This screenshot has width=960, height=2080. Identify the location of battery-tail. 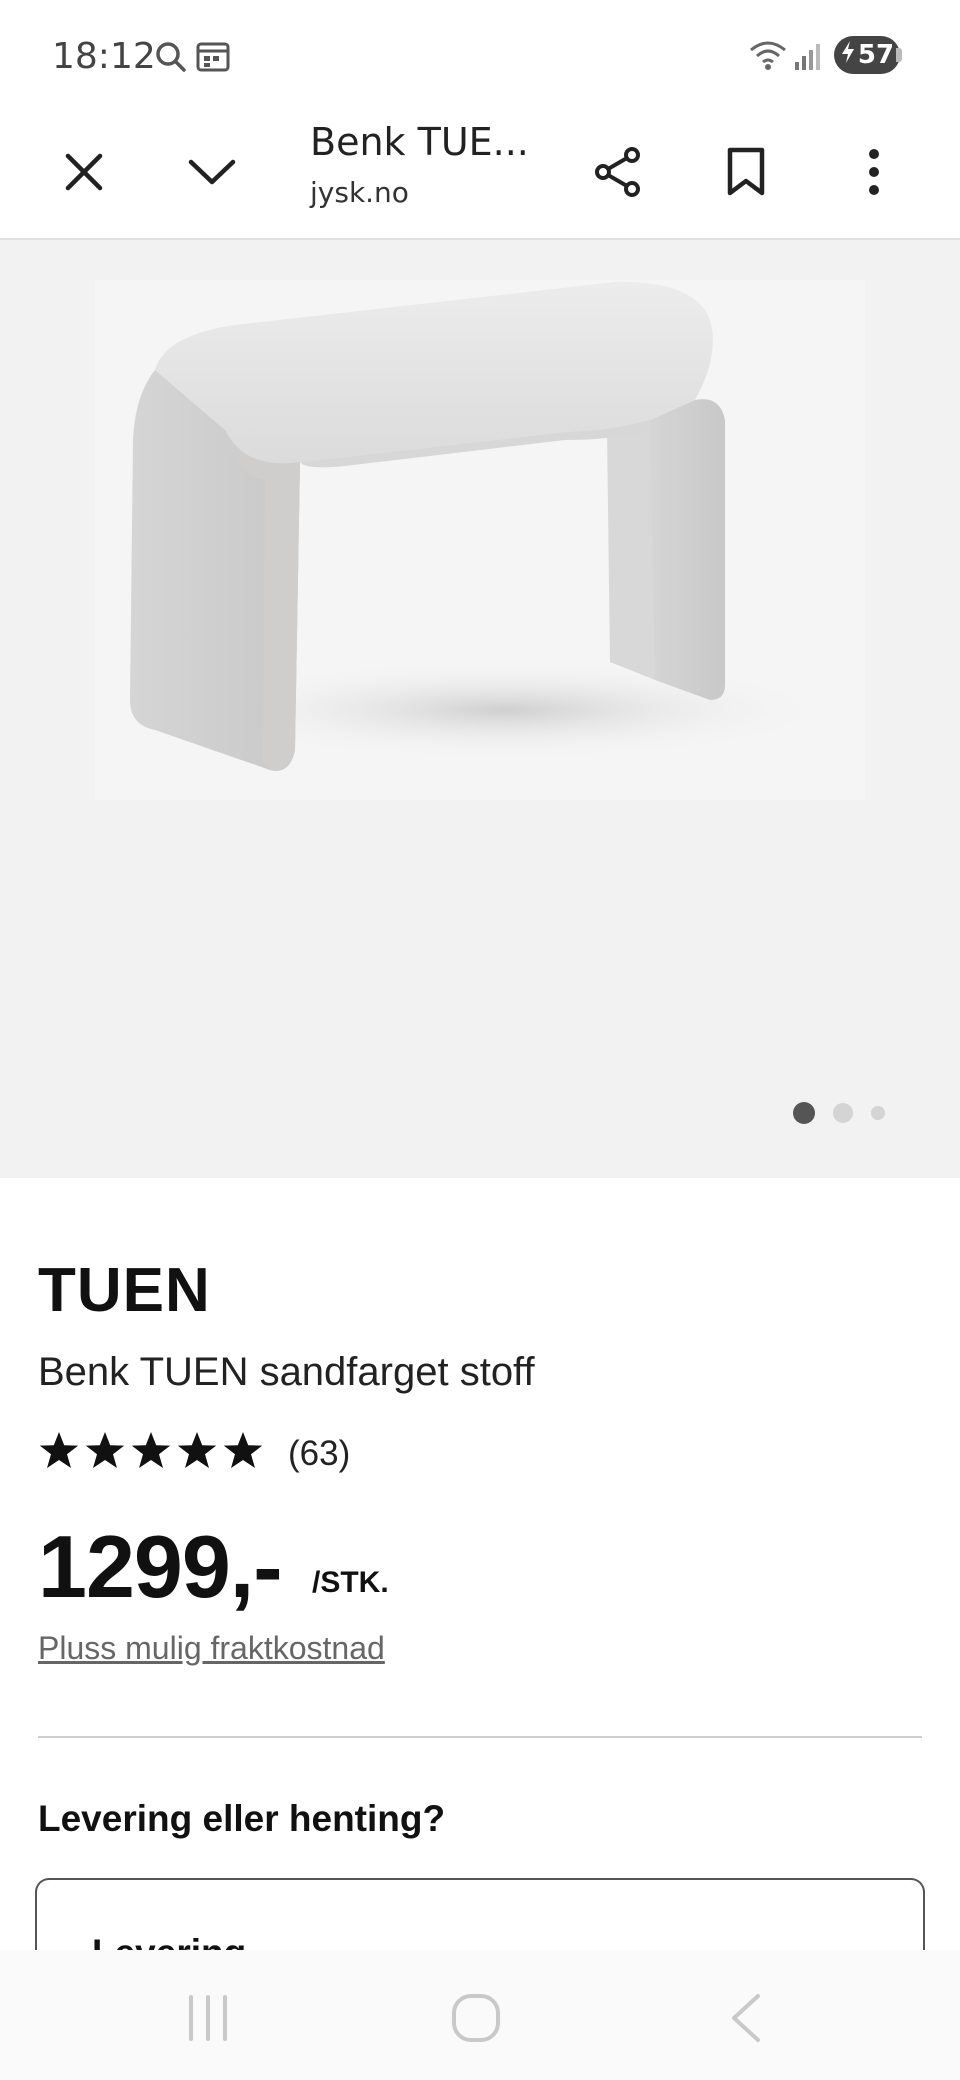
(899, 55).